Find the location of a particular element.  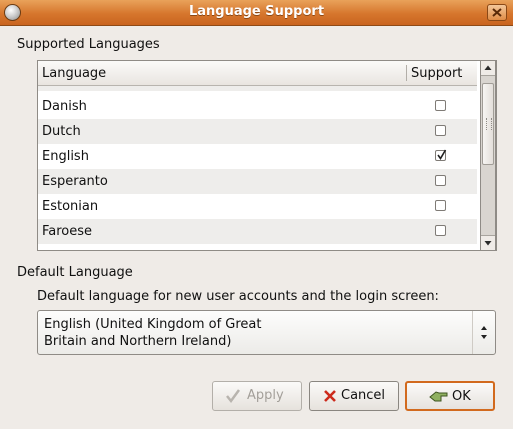

up-down-arrows-icon is located at coordinates (484, 332).